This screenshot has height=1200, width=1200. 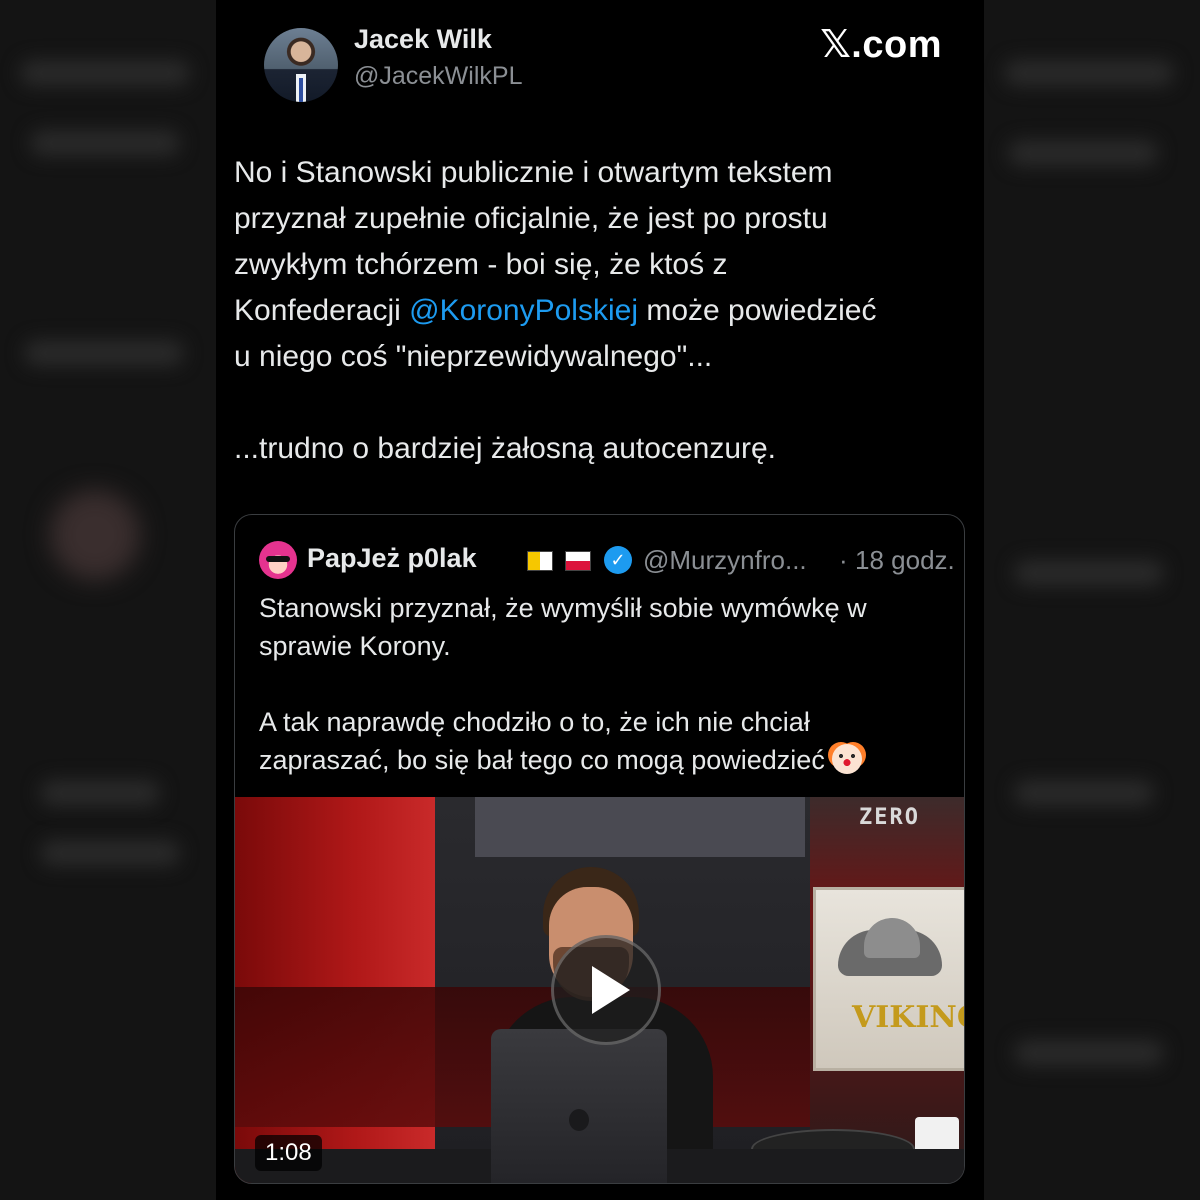 What do you see at coordinates (606, 990) in the screenshot?
I see `play-icon` at bounding box center [606, 990].